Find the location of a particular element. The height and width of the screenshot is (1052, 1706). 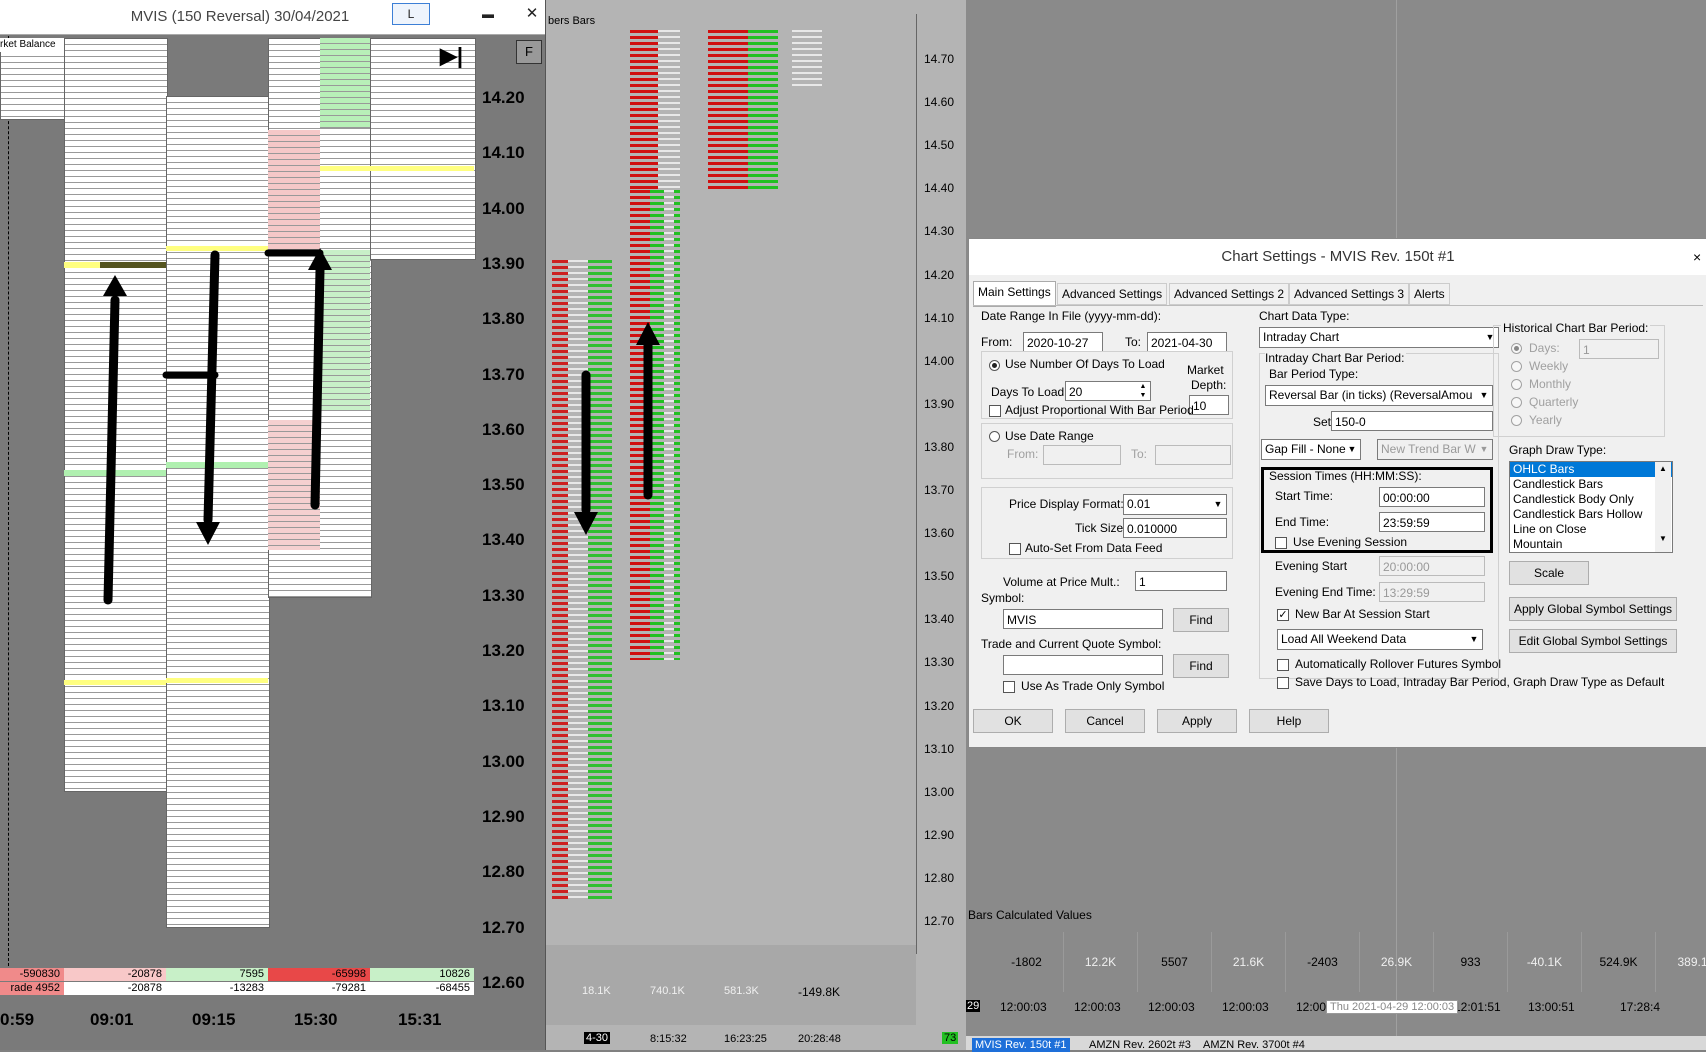

adjust-proportional-checkbox is located at coordinates (995, 411).